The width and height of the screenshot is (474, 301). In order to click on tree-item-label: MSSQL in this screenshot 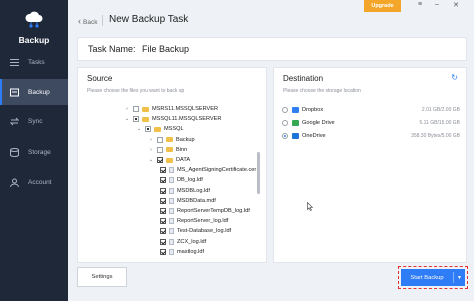, I will do `click(174, 129)`.